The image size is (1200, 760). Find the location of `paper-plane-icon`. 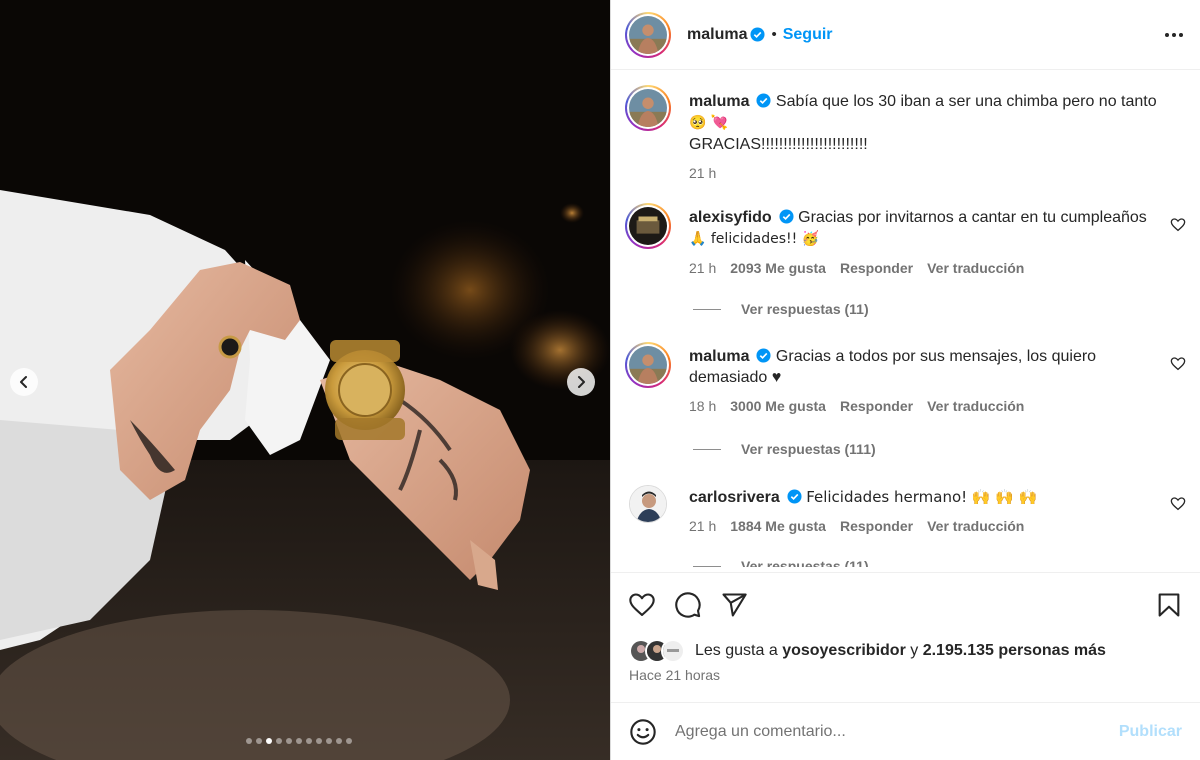

paper-plane-icon is located at coordinates (734, 605).